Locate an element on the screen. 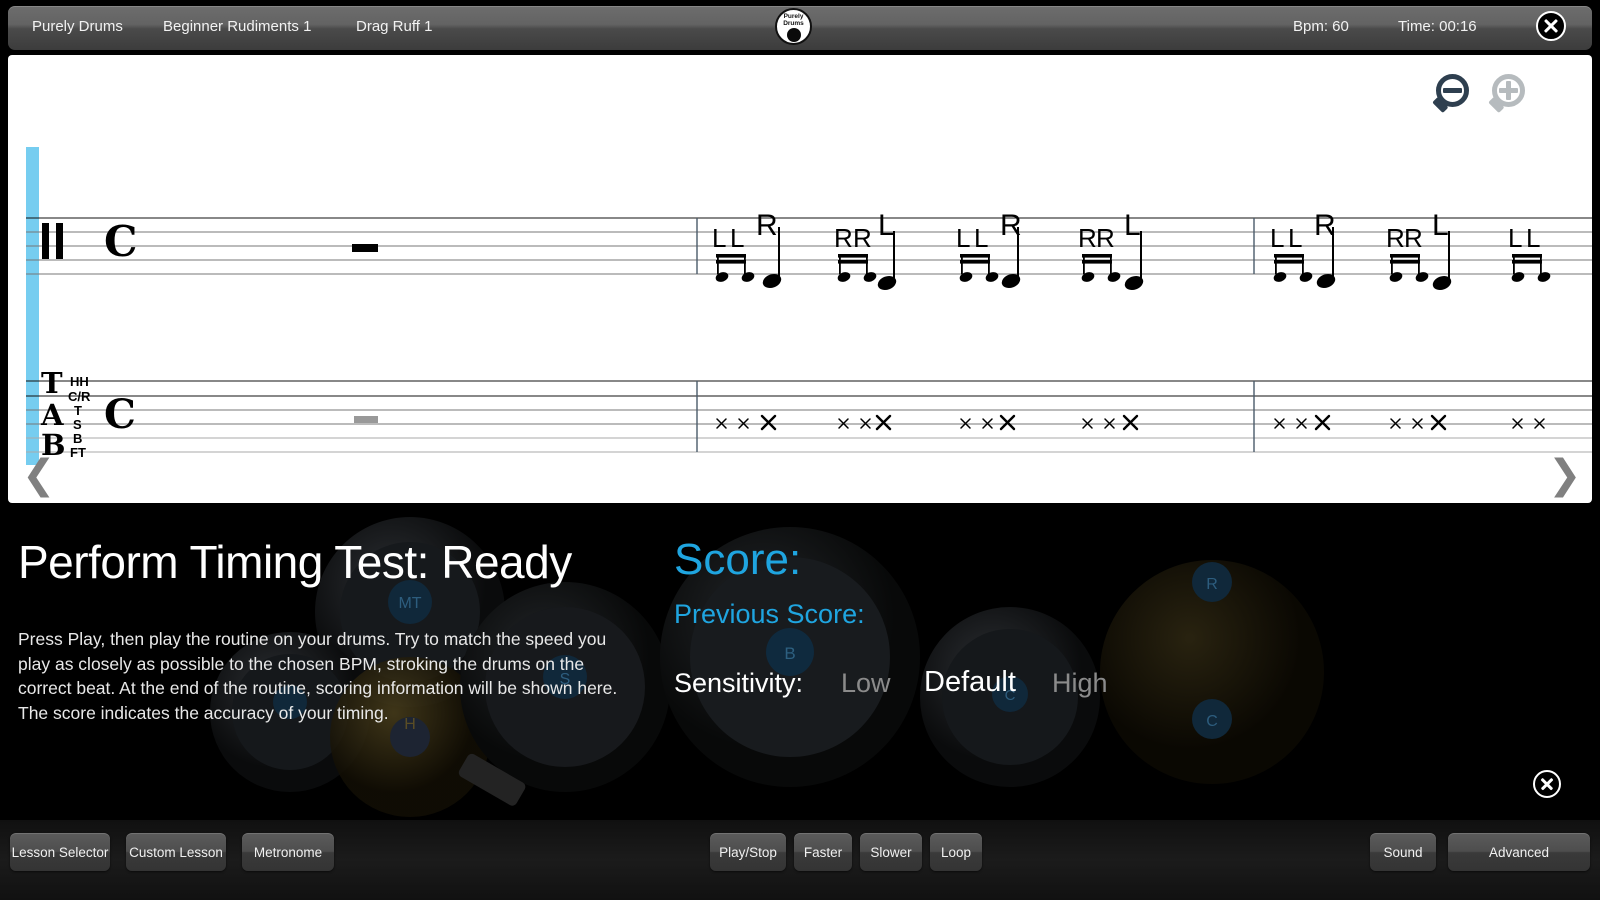 This screenshot has height=900, width=1600. svg-text: C/R is located at coordinates (79, 396).